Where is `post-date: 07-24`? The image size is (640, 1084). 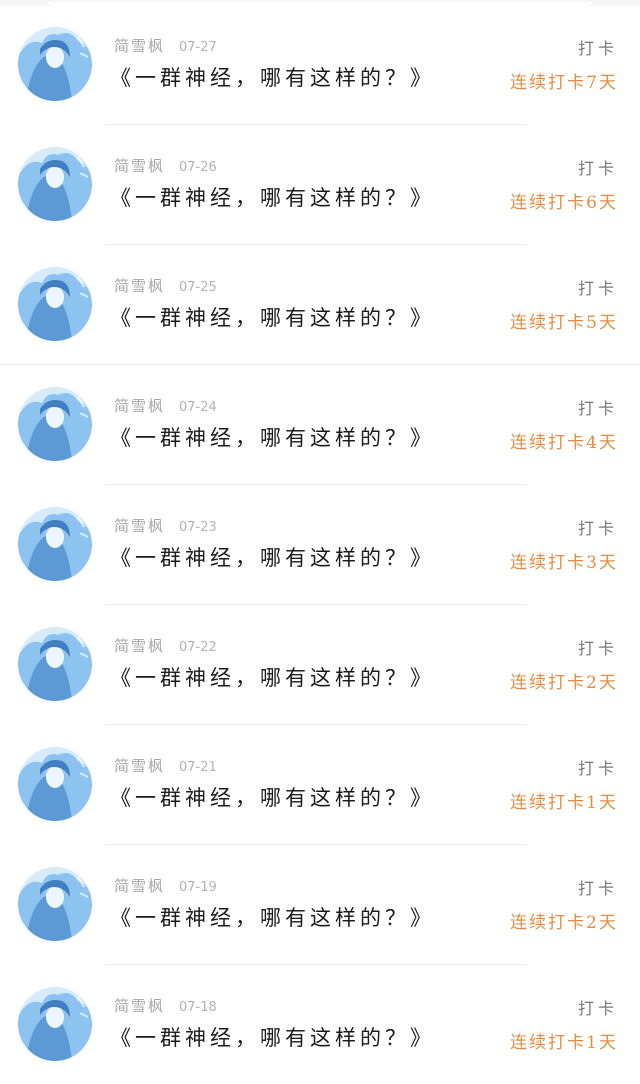 post-date: 07-24 is located at coordinates (198, 407).